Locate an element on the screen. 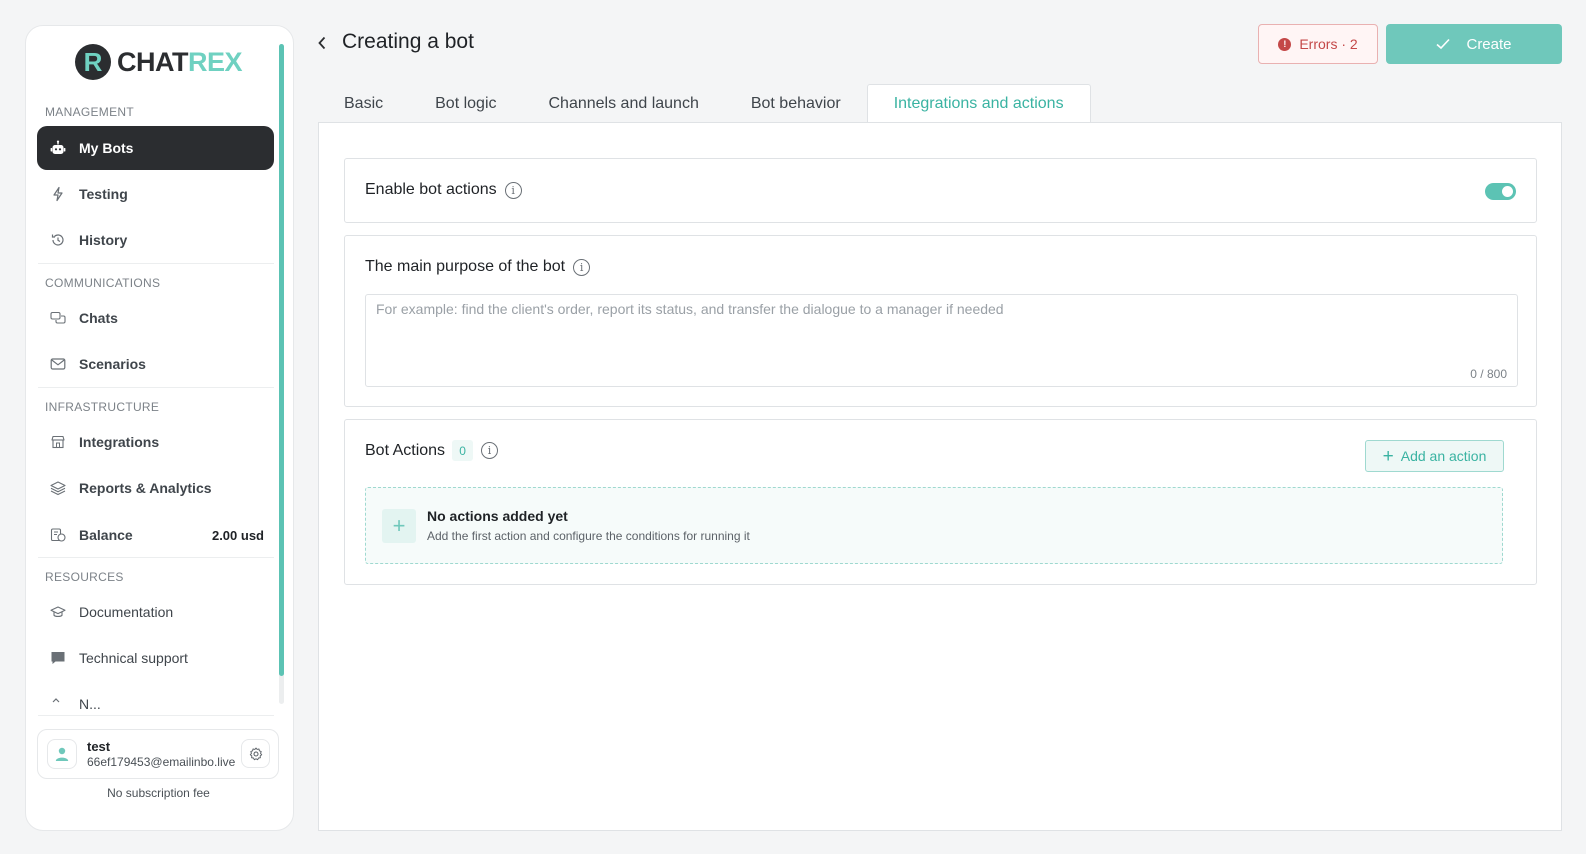 The width and height of the screenshot is (1586, 854). page-title: Creating a bot is located at coordinates (408, 41).